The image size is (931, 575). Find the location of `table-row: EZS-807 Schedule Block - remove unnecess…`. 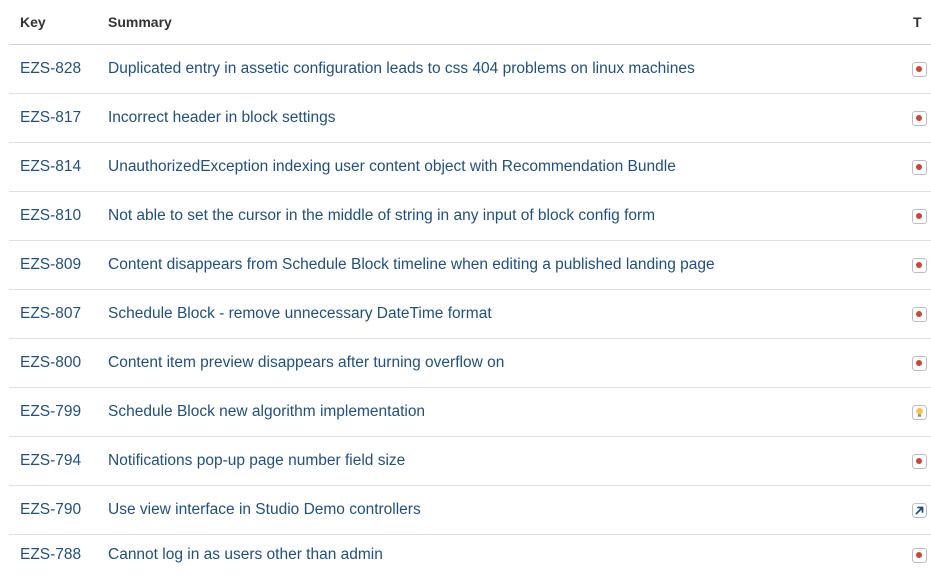

table-row: EZS-807 Schedule Block - remove unnecess… is located at coordinates (470, 314).